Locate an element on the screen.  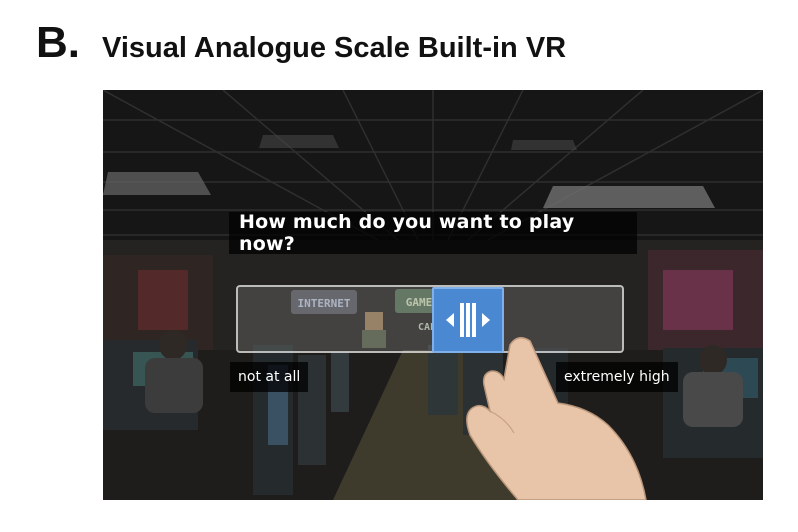
figure-title: Visual Analogue Scale Built-in VR is located at coordinates (334, 48).